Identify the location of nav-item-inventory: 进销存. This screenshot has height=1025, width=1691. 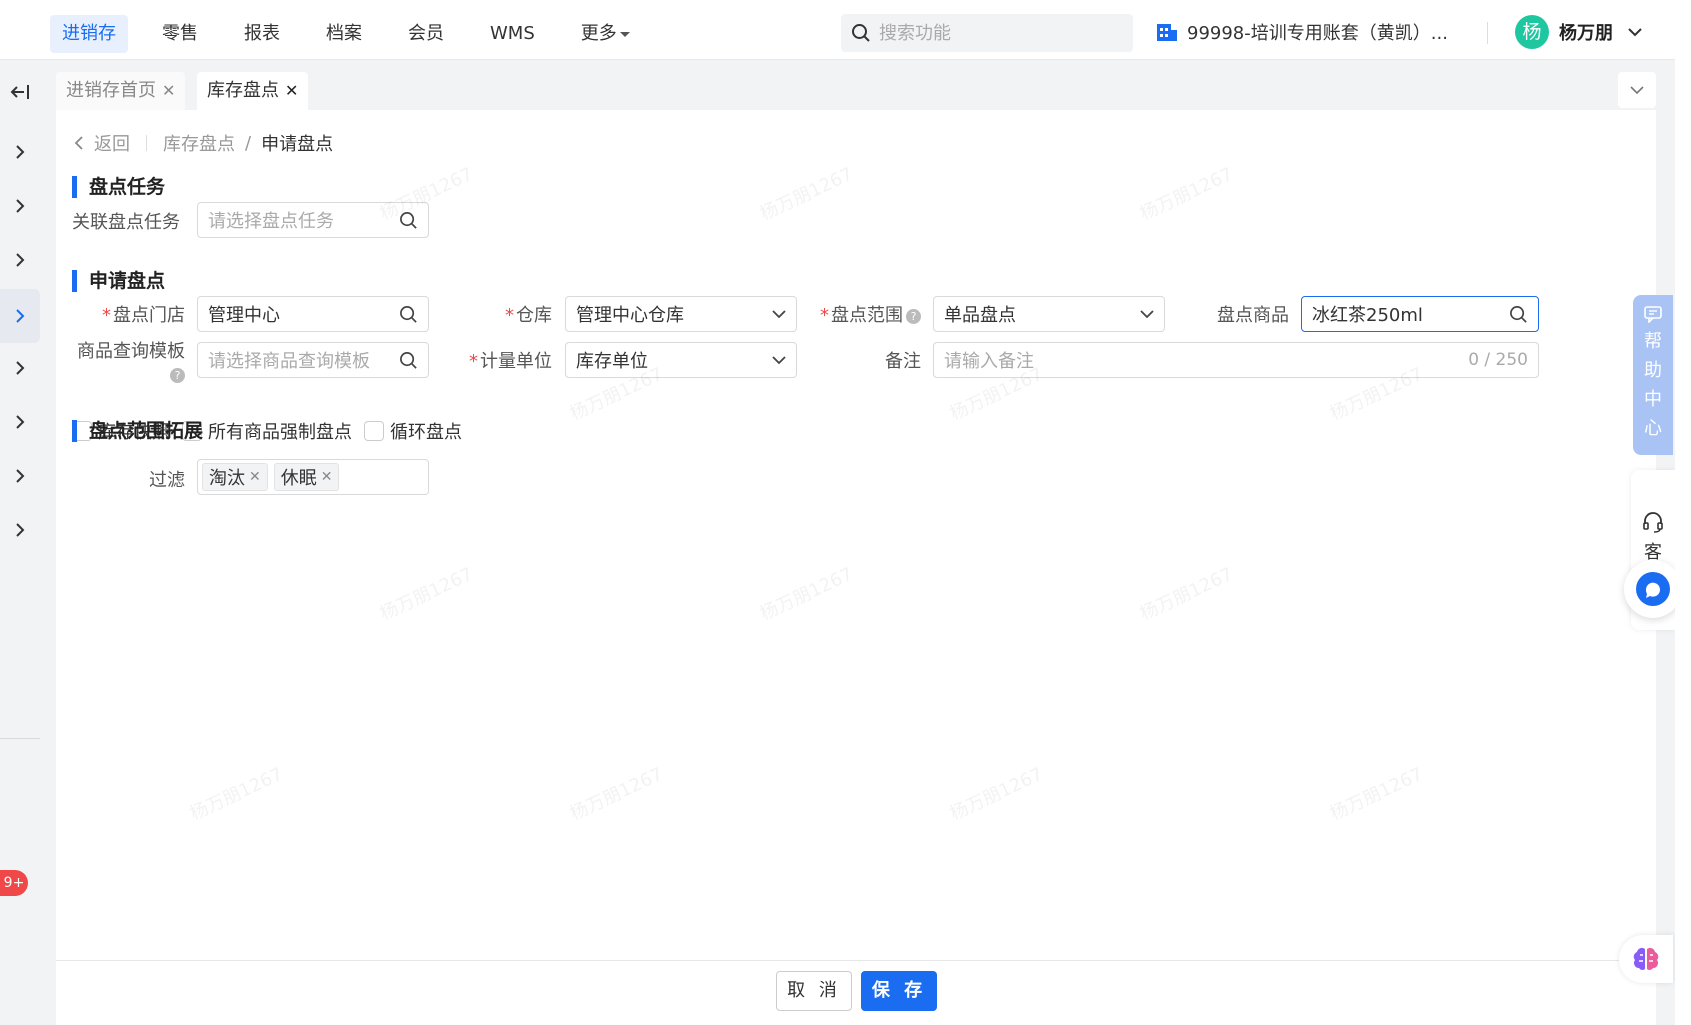
(89, 34).